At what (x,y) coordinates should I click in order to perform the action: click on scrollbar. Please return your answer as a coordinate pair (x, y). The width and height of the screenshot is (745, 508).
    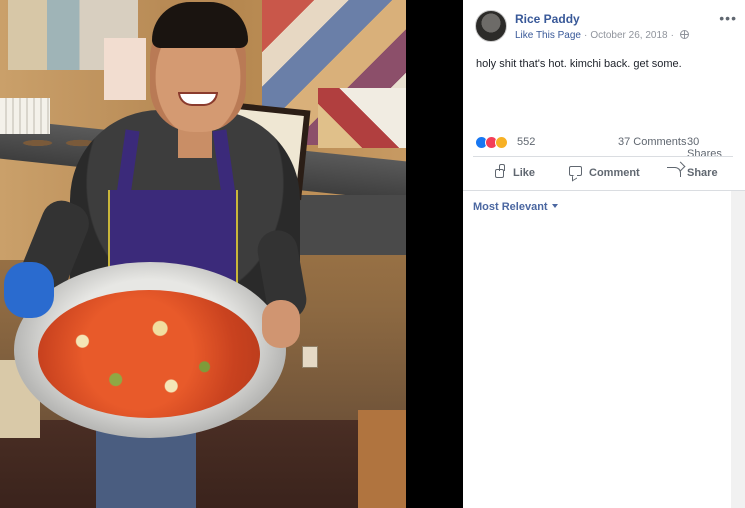
    Looking at the image, I should click on (738, 349).